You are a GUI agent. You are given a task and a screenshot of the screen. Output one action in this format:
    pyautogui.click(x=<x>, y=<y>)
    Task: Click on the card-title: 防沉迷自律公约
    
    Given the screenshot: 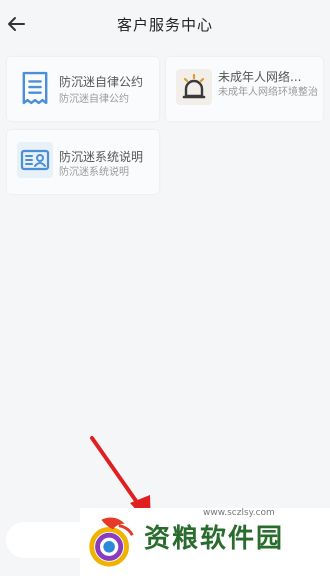 What is the action you would take?
    pyautogui.click(x=101, y=82)
    